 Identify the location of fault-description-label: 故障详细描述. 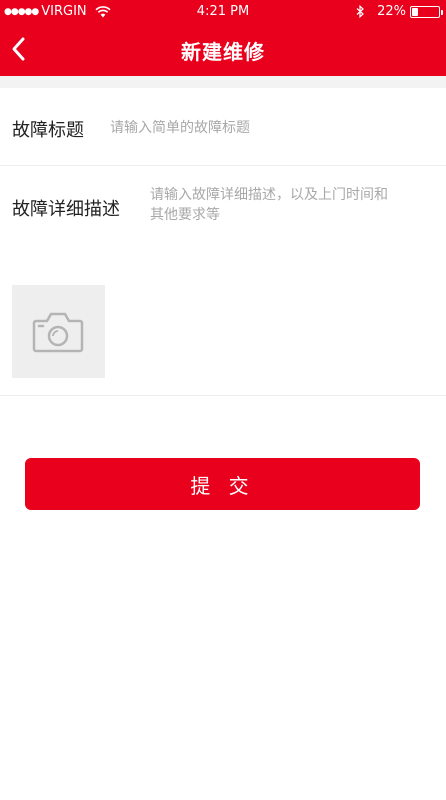
(66, 209).